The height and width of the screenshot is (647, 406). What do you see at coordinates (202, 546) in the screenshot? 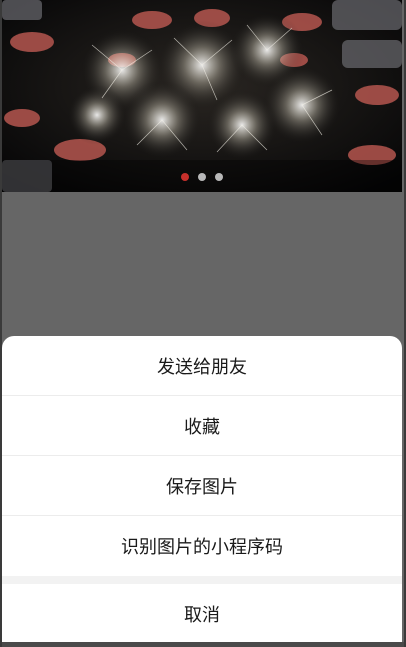
I see `scan-mini-program-code-button: 识别图片的小程序码` at bounding box center [202, 546].